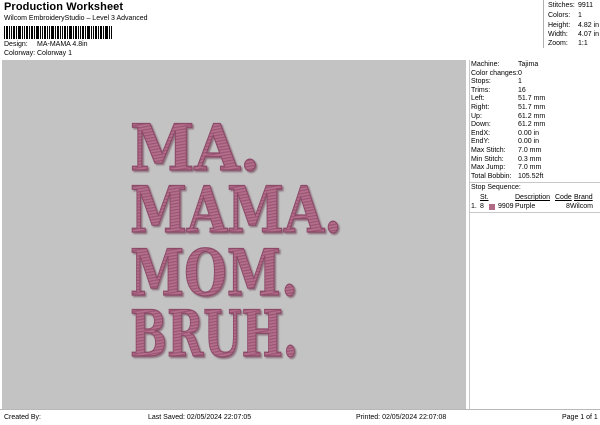  I want to click on header-brand: Brand, so click(583, 197).